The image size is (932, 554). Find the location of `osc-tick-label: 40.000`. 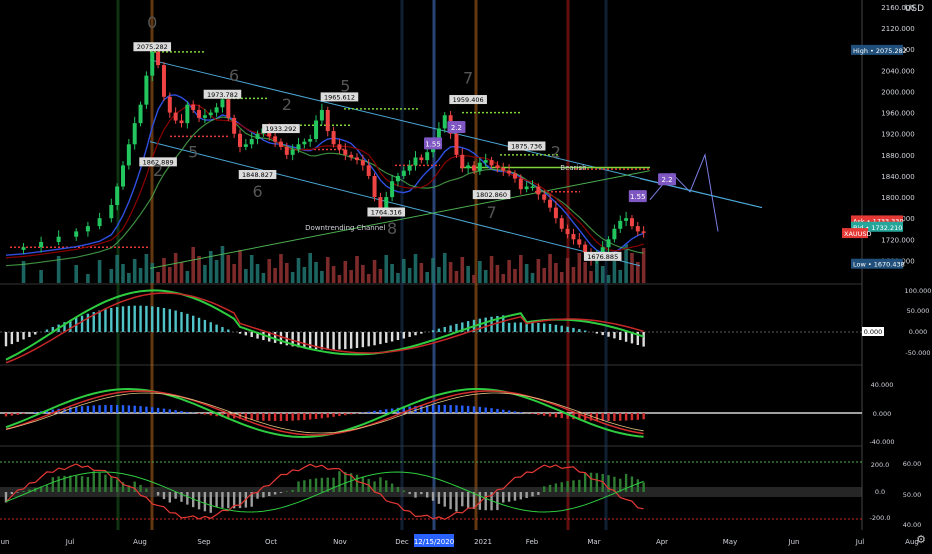

osc-tick-label: 40.000 is located at coordinates (882, 385).